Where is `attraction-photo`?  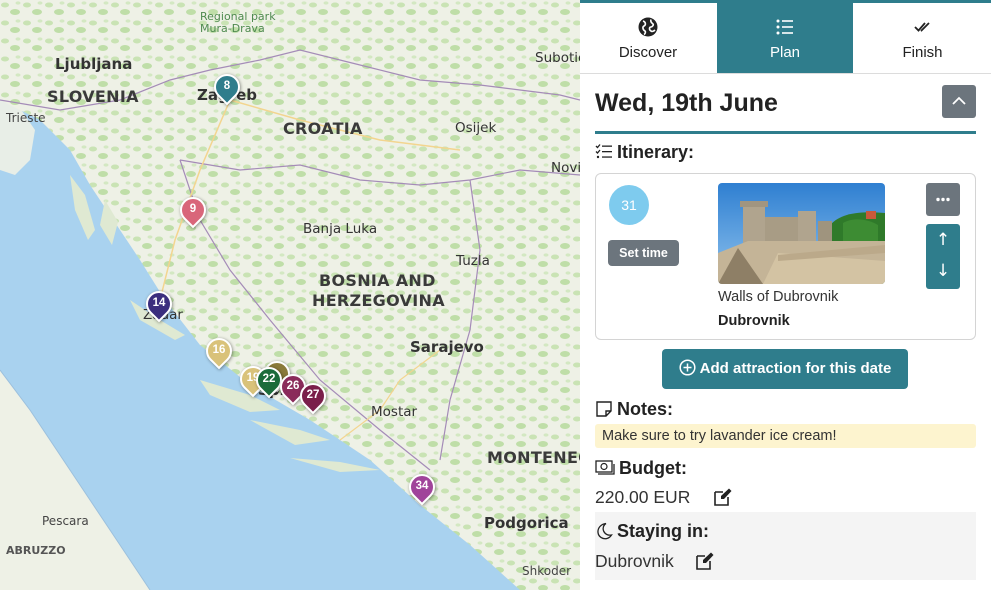
attraction-photo is located at coordinates (801, 233).